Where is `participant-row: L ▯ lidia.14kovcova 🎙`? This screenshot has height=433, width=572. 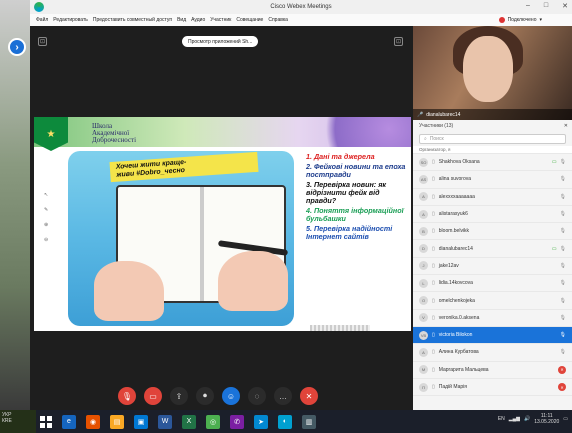 participant-row: L ▯ lidia.14kovcova 🎙 is located at coordinates (492, 284).